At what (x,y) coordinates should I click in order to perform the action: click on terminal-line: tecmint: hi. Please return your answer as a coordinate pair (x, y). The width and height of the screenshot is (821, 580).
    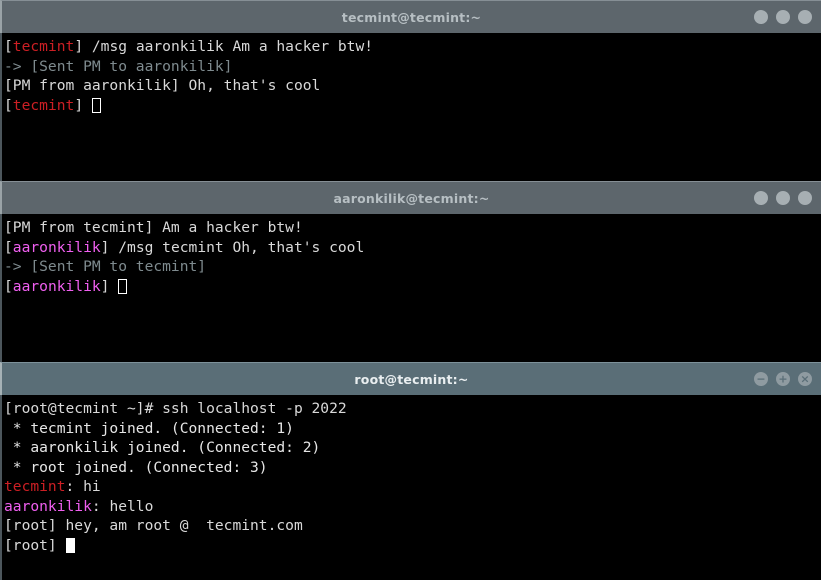
    Looking at the image, I should click on (412, 487).